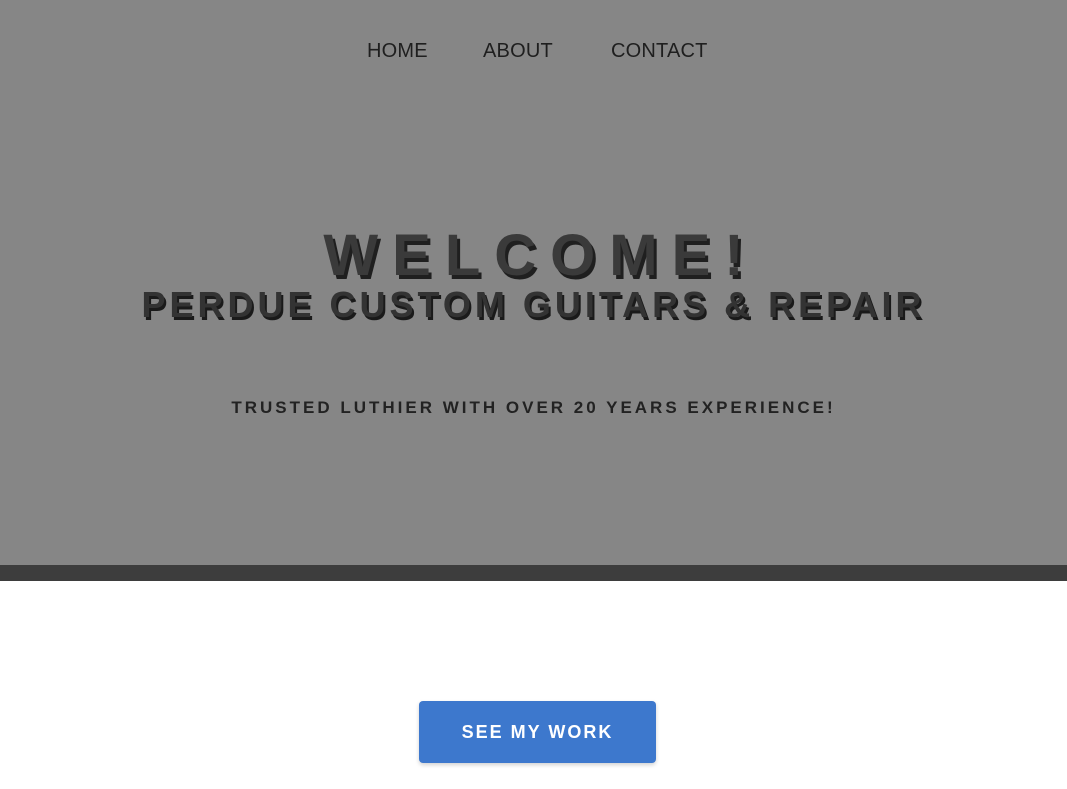  Describe the element at coordinates (533, 304) in the screenshot. I see `business-name-heading: PERDUE CUSTOM GUITARS & REPAIR` at that location.